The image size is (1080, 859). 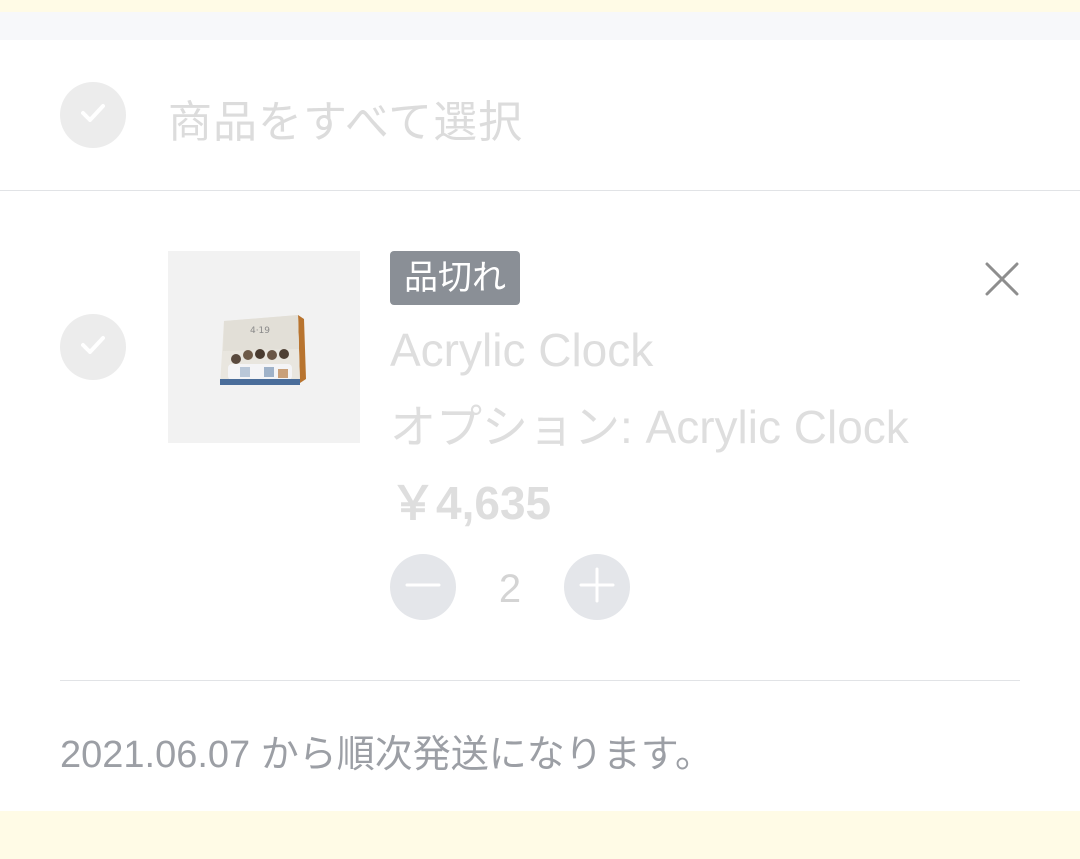 I want to click on section-gap, so click(x=540, y=26).